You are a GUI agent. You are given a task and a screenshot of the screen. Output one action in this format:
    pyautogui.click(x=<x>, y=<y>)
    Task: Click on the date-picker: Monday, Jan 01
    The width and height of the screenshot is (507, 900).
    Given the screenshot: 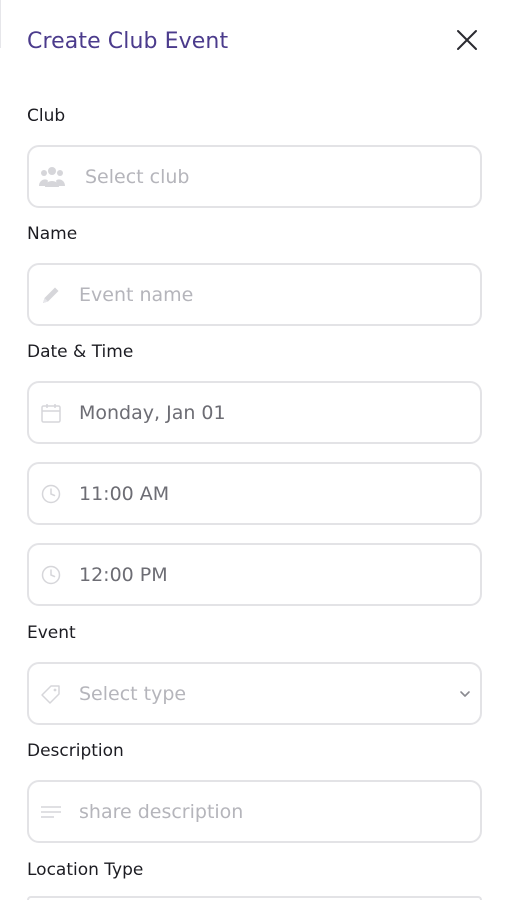 What is the action you would take?
    pyautogui.click(x=254, y=412)
    